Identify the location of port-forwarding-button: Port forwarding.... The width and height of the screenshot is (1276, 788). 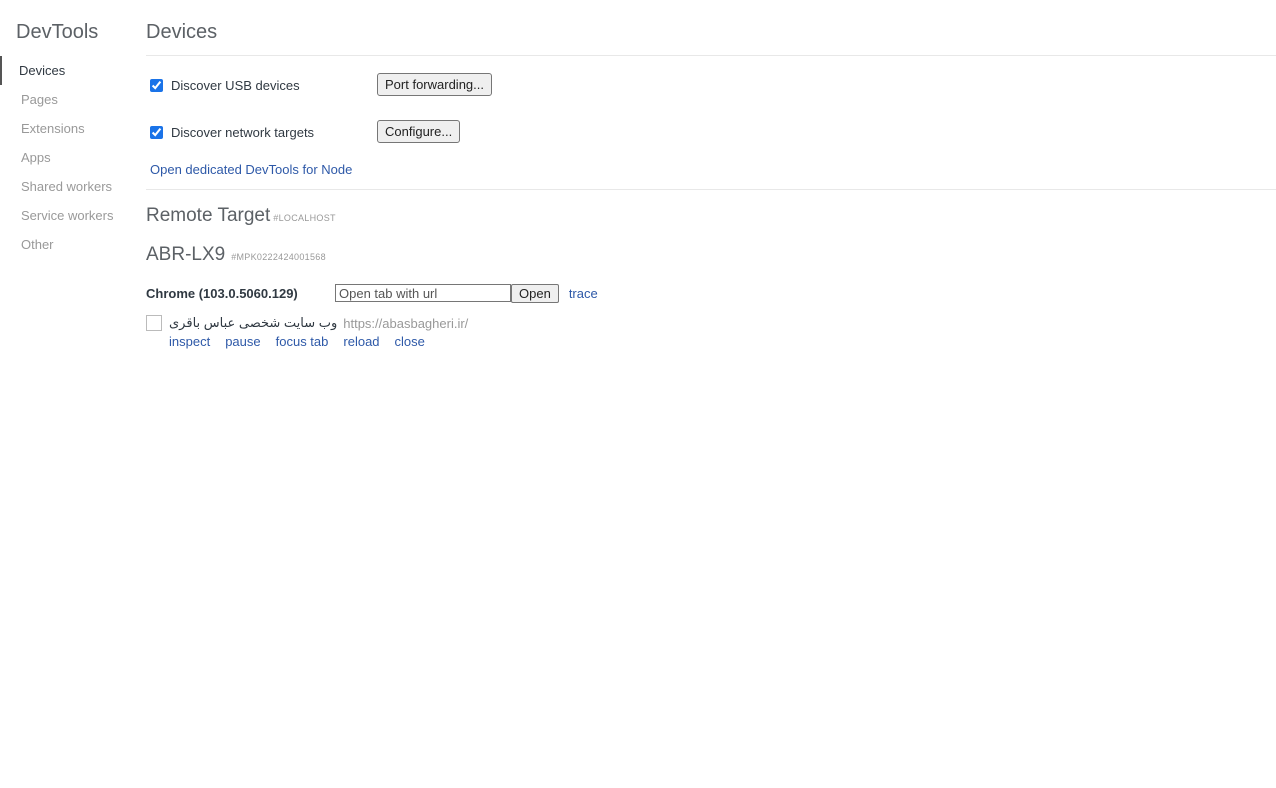
(434, 84).